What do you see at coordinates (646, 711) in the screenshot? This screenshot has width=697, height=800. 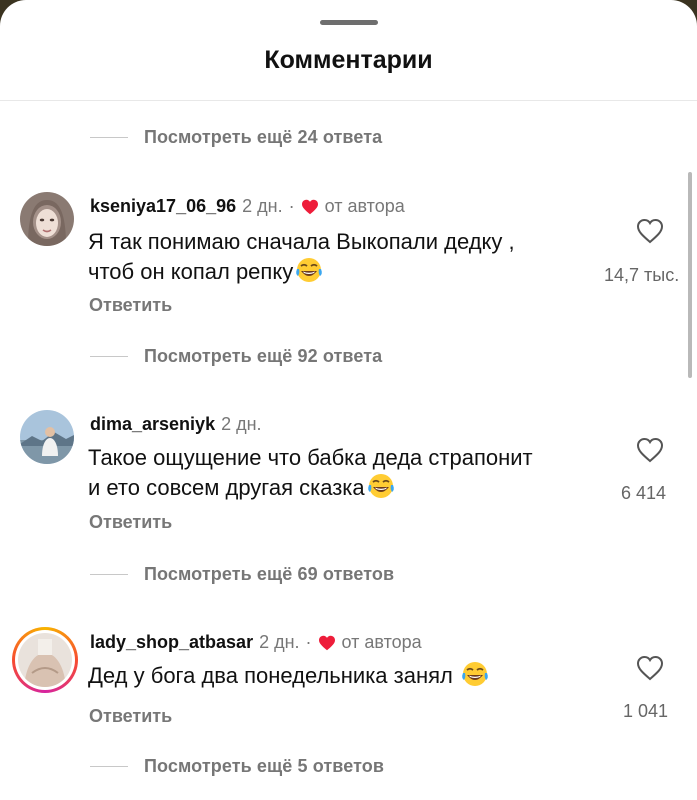 I see `like-count: 1 041` at bounding box center [646, 711].